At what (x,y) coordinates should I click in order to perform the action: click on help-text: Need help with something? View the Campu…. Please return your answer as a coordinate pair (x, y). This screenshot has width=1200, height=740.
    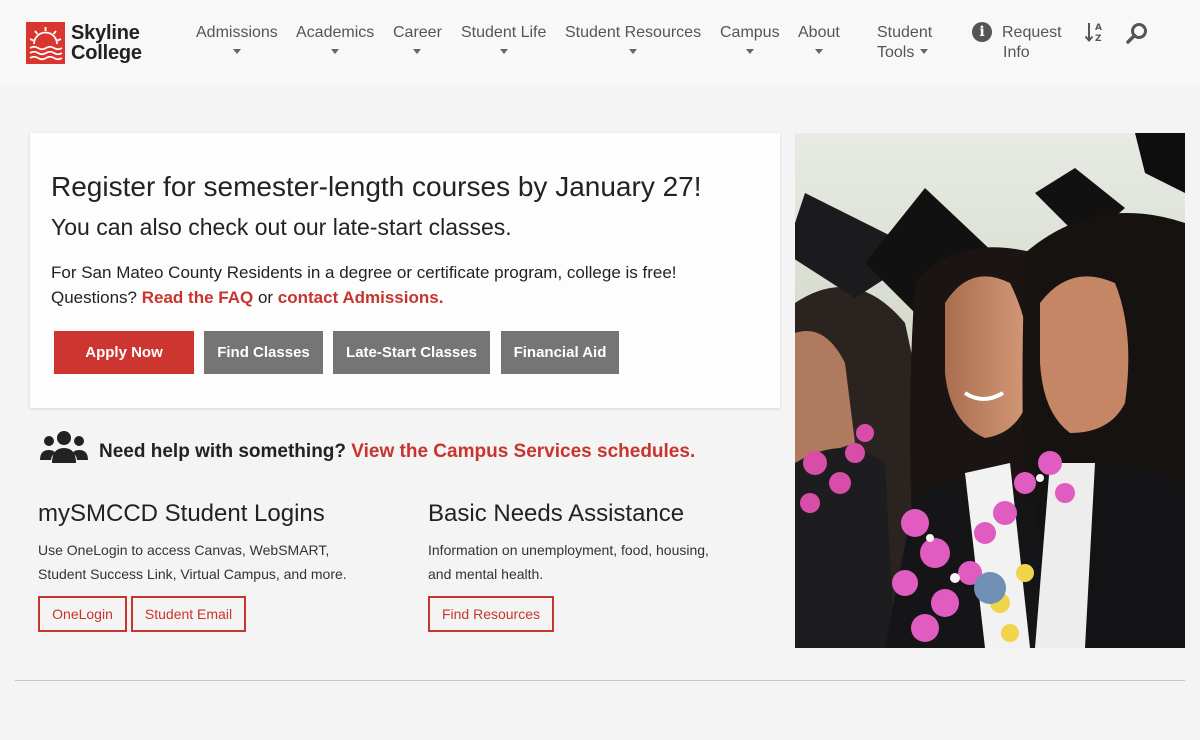
    Looking at the image, I should click on (397, 452).